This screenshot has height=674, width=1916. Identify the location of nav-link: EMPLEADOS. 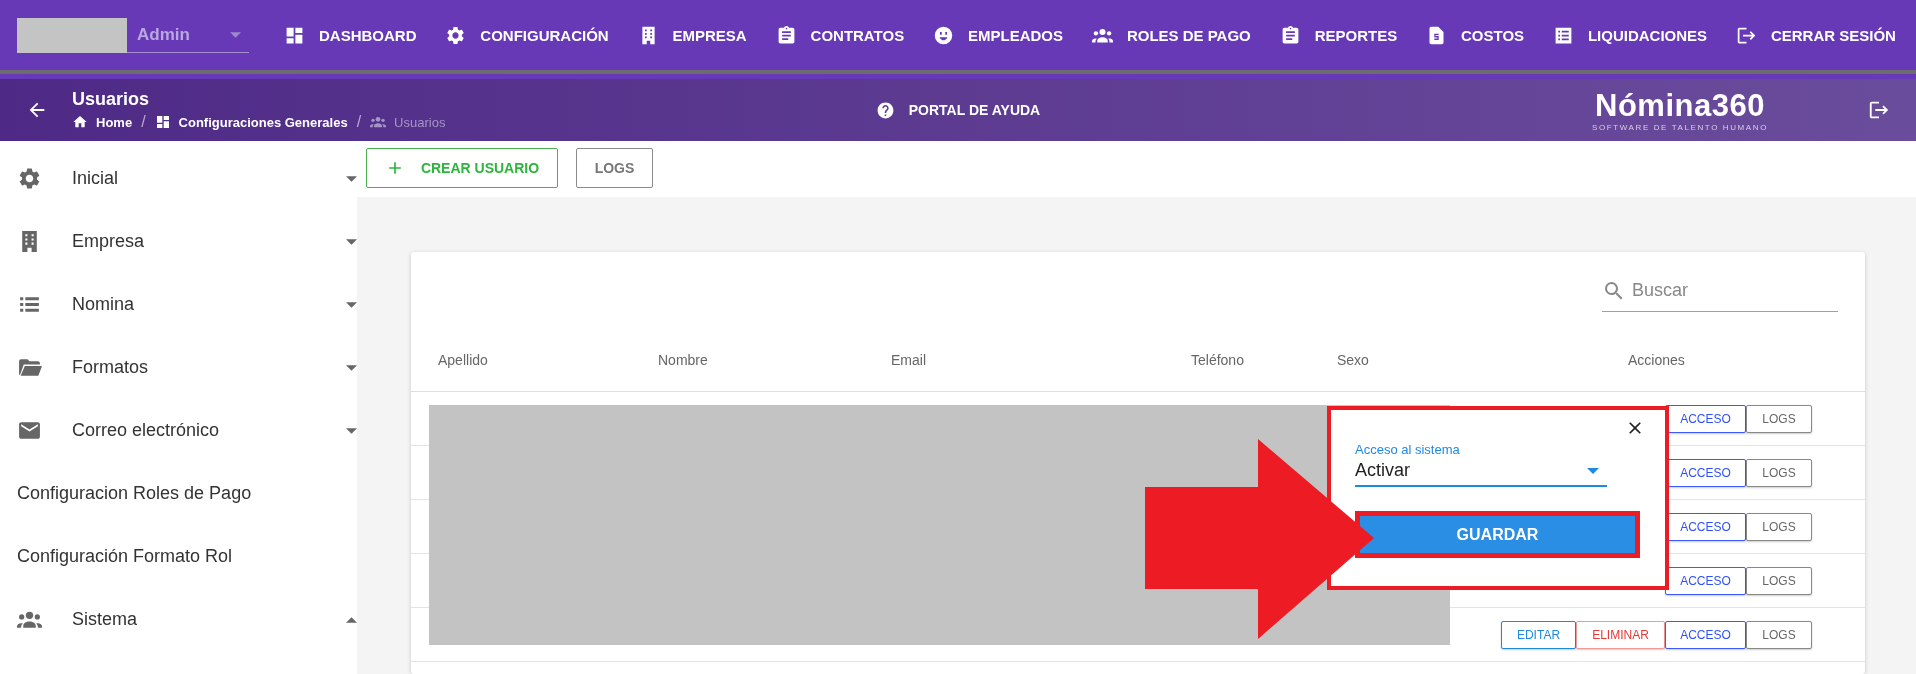
(998, 35).